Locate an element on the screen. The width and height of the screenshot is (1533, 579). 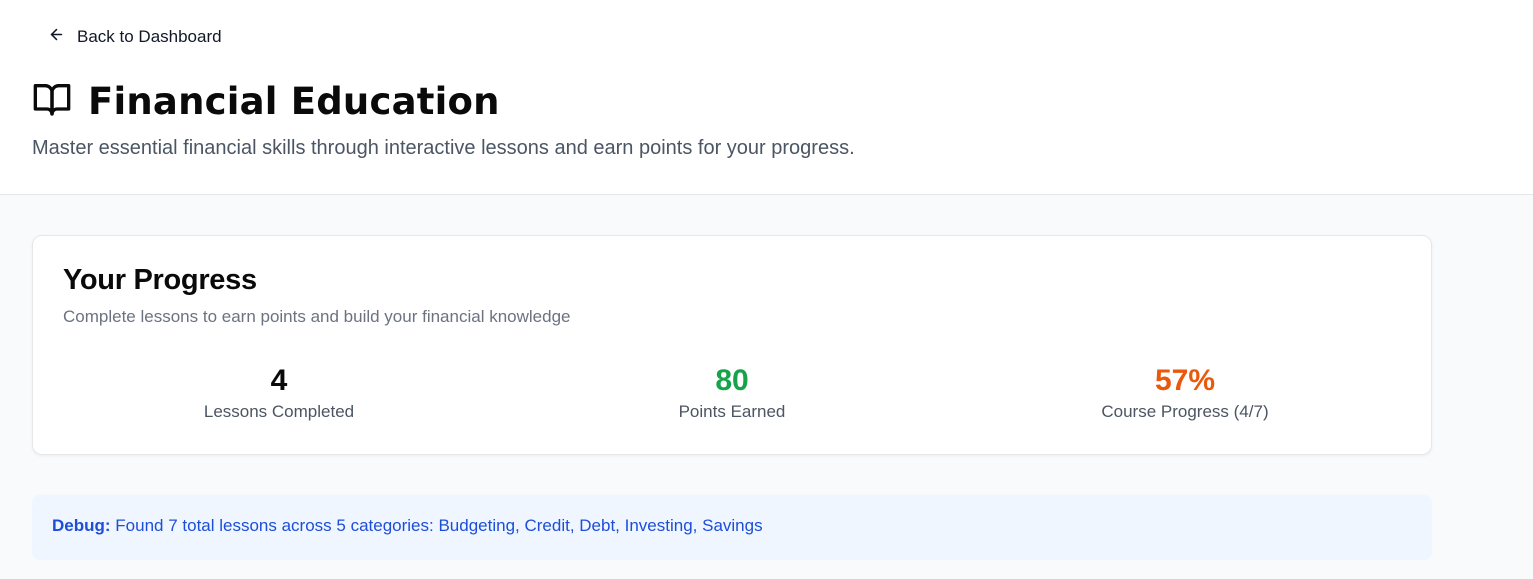
stat-label: Lessons Completed is located at coordinates (279, 411).